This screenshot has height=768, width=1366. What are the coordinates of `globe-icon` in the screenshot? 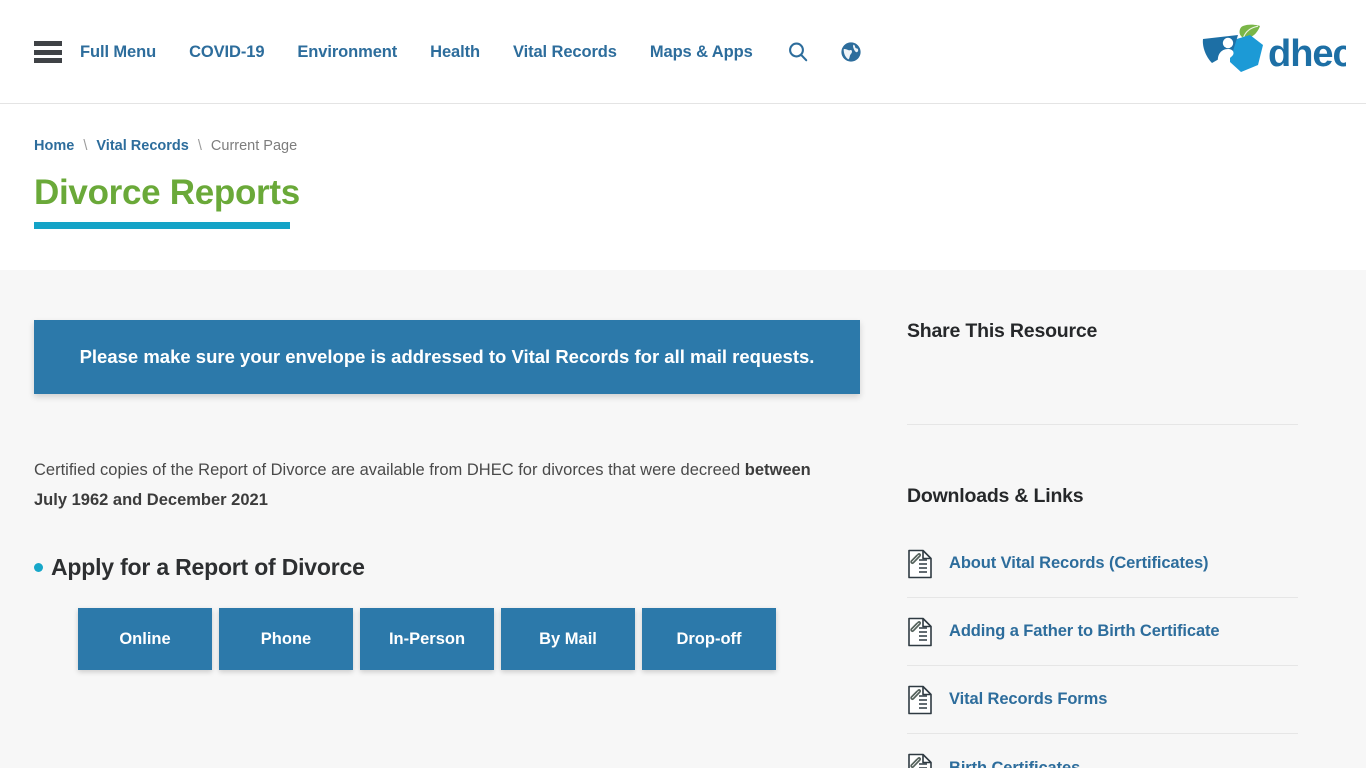 It's located at (851, 52).